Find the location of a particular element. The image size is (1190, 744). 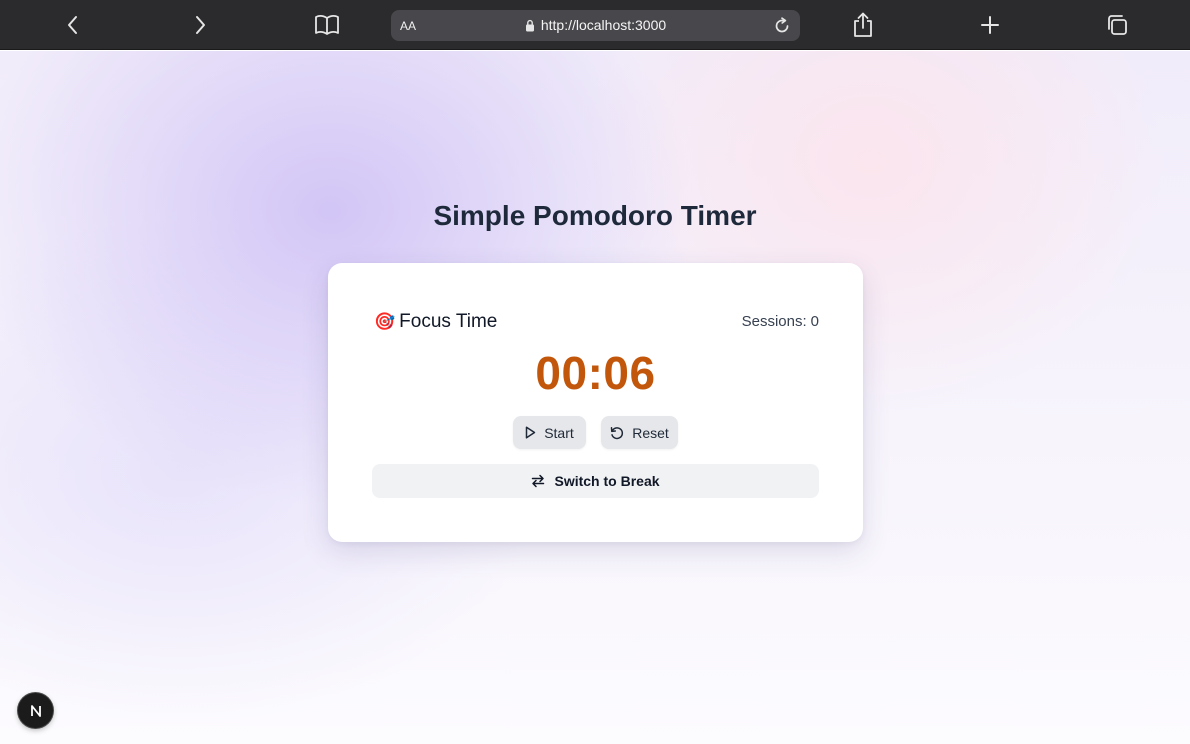

forward-button is located at coordinates (200, 25).